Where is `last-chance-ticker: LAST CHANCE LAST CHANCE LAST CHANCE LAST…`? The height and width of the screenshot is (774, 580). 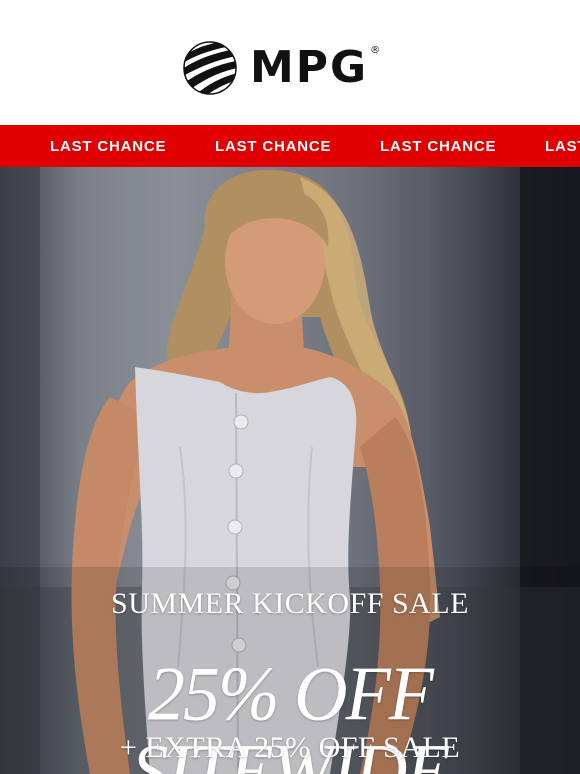 last-chance-ticker: LAST CHANCE LAST CHANCE LAST CHANCE LAST… is located at coordinates (290, 146).